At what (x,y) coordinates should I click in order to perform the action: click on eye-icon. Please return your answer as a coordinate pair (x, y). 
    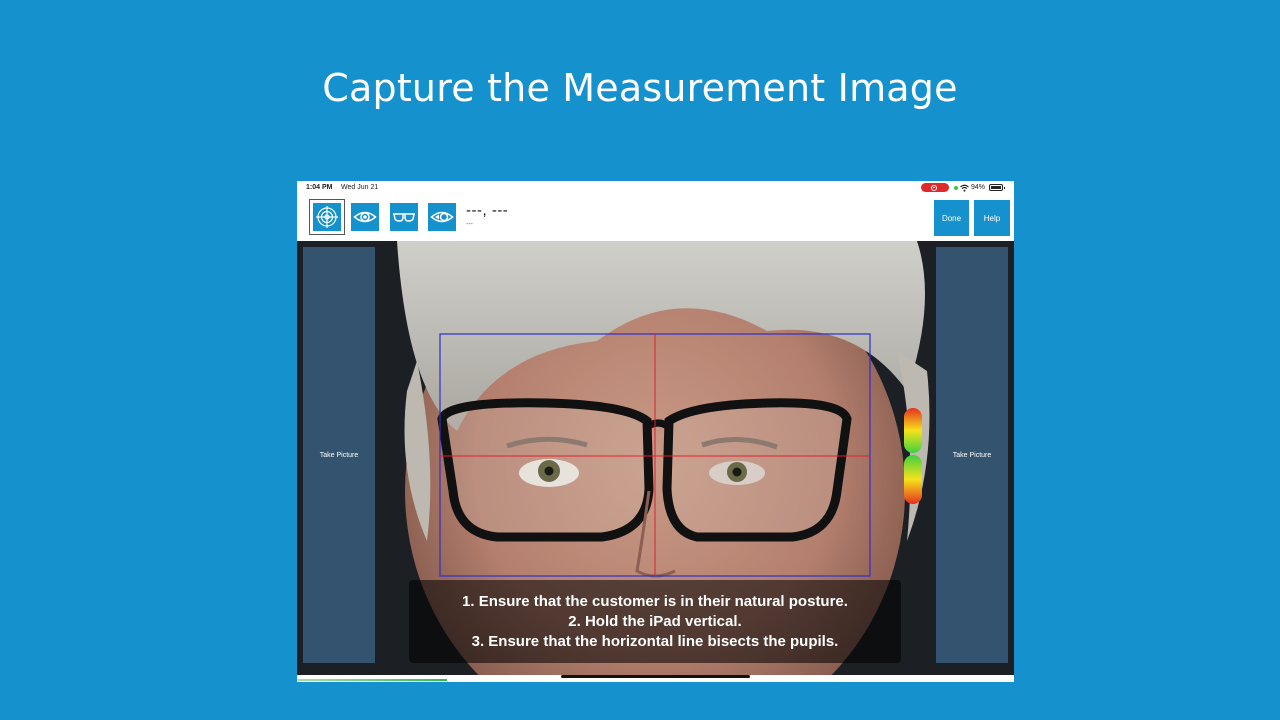
    Looking at the image, I should click on (365, 217).